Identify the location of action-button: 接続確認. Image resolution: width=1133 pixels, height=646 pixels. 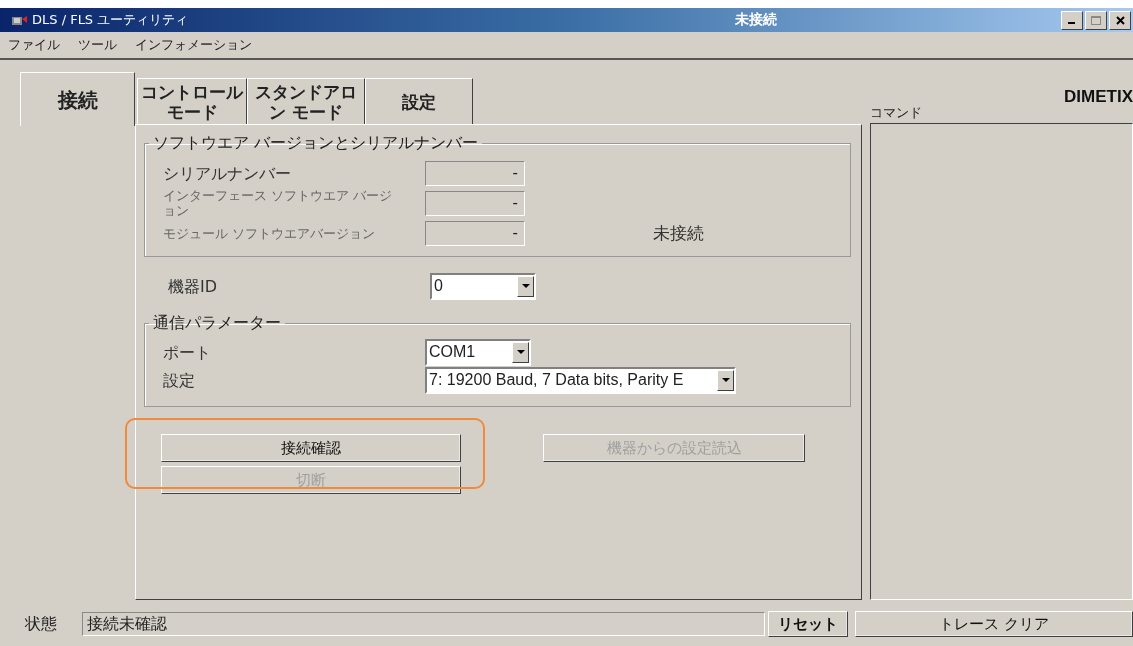
(311, 448).